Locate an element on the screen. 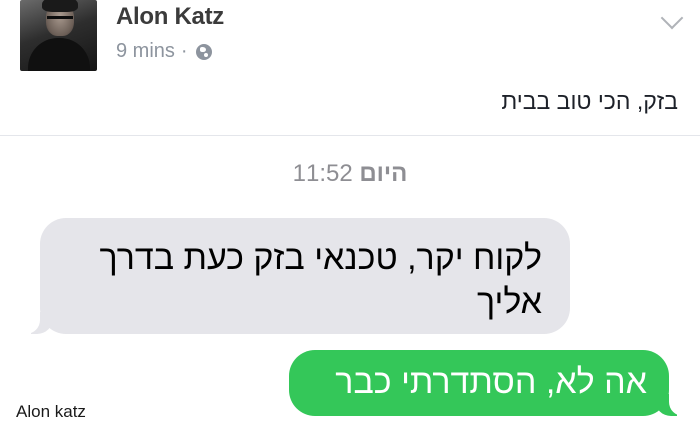 The height and width of the screenshot is (426, 700). outgoing-message-bubble: אה לא, הסתדרתי כבר is located at coordinates (487, 383).